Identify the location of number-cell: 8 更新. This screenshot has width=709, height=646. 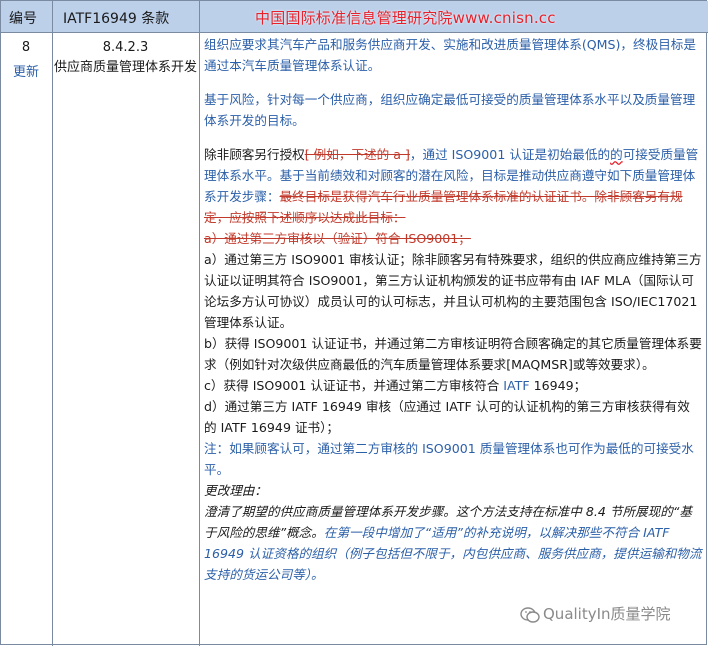
(26, 57).